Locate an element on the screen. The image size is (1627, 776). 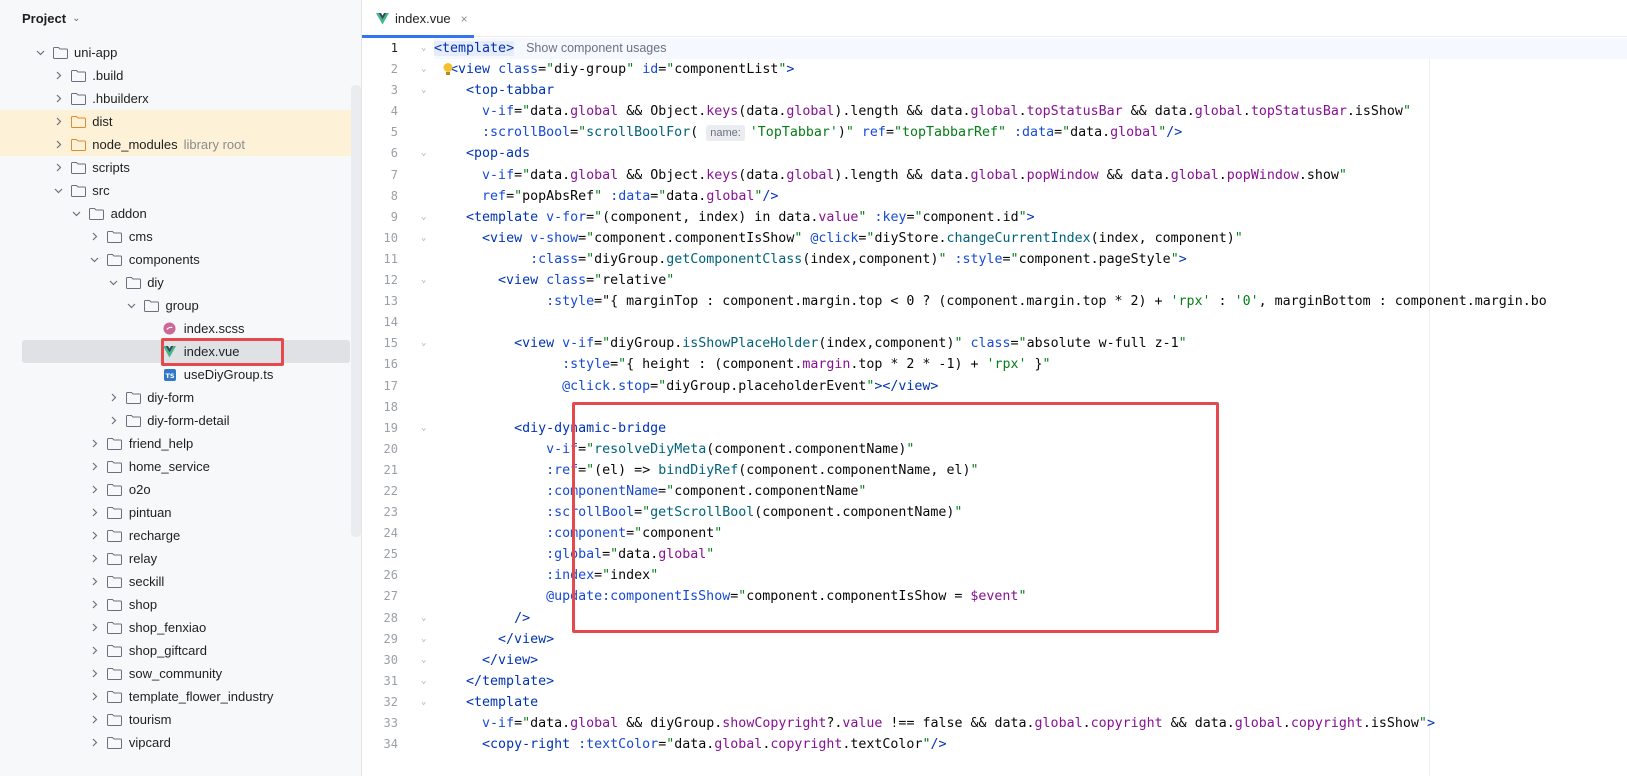
project-panel-header: Project ⌄ is located at coordinates (180, 18).